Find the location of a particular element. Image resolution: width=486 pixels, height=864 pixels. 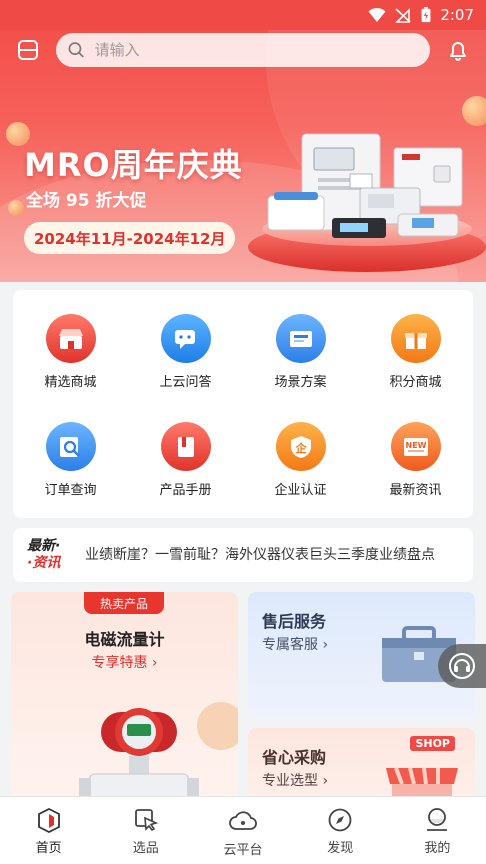

status-time: 2:07 is located at coordinates (457, 15).